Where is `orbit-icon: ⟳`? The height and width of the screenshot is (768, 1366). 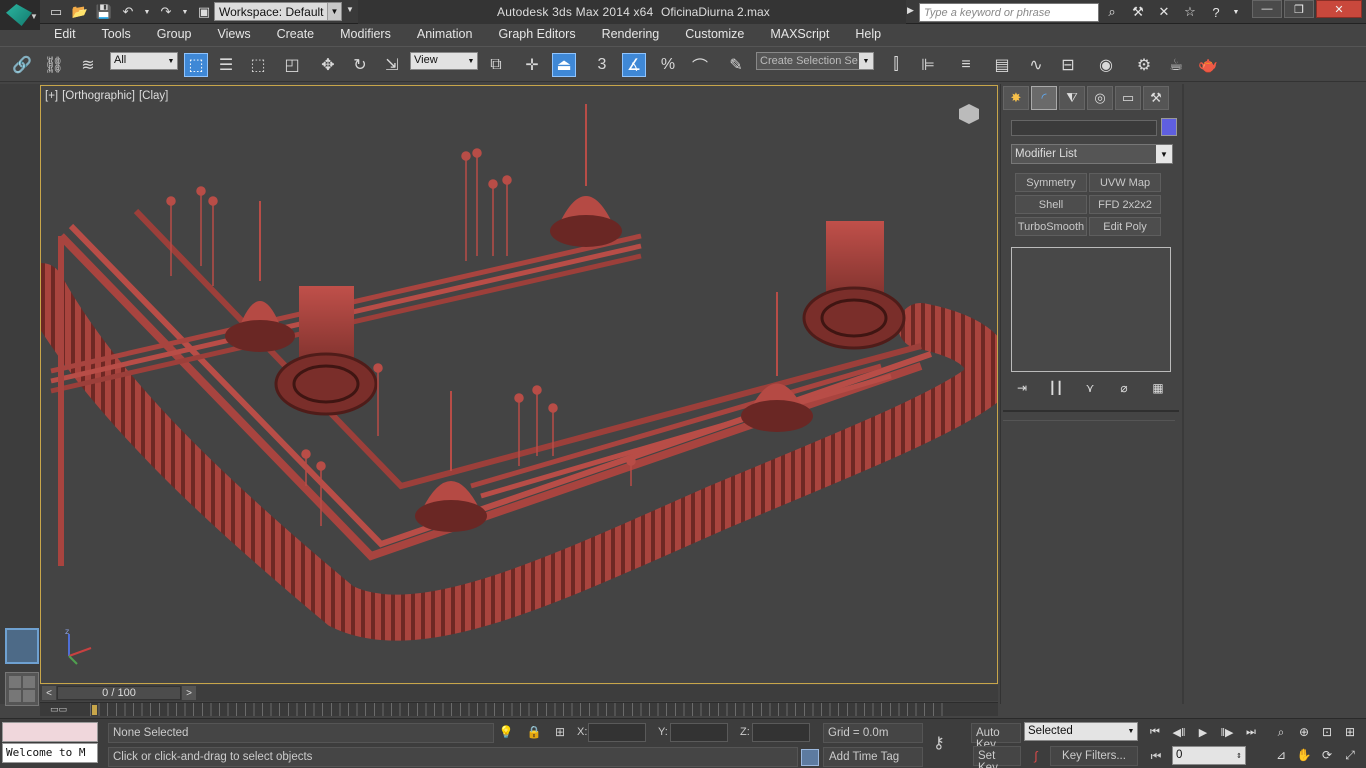 orbit-icon: ⟳ is located at coordinates (1327, 755).